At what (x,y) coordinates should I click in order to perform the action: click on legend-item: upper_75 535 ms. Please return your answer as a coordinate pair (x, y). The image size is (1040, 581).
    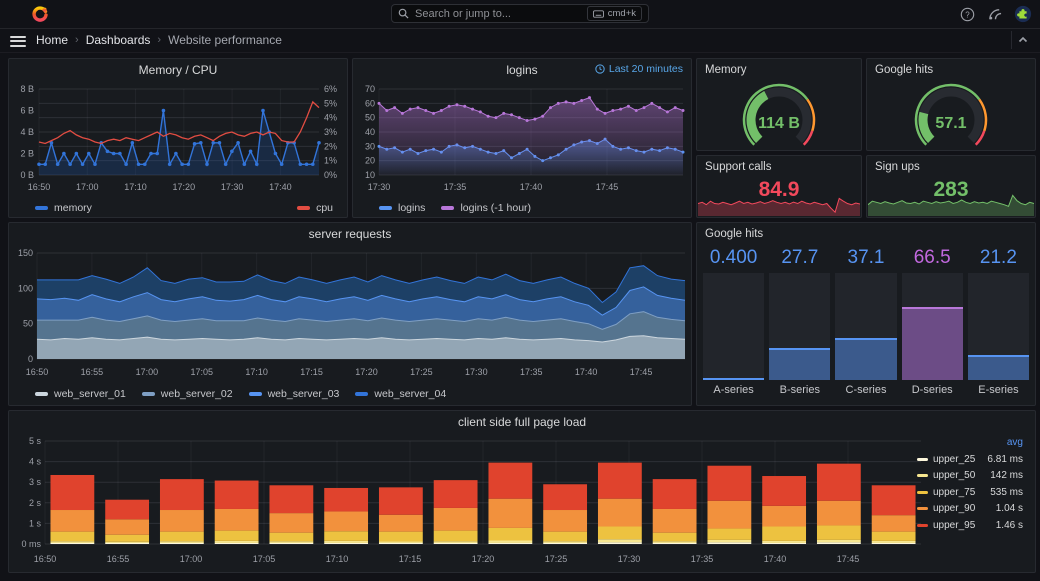
    Looking at the image, I should click on (971, 492).